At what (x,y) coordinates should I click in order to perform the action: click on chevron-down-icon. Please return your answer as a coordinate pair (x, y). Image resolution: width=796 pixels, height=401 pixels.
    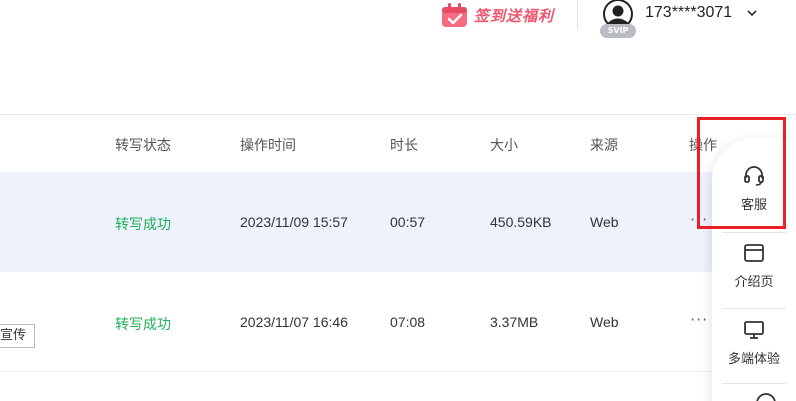
    Looking at the image, I should click on (752, 13).